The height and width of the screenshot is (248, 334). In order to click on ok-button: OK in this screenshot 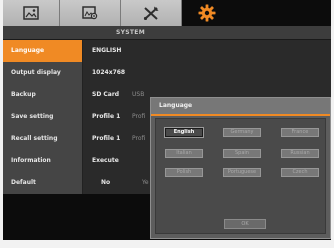, I will do `click(245, 224)`.